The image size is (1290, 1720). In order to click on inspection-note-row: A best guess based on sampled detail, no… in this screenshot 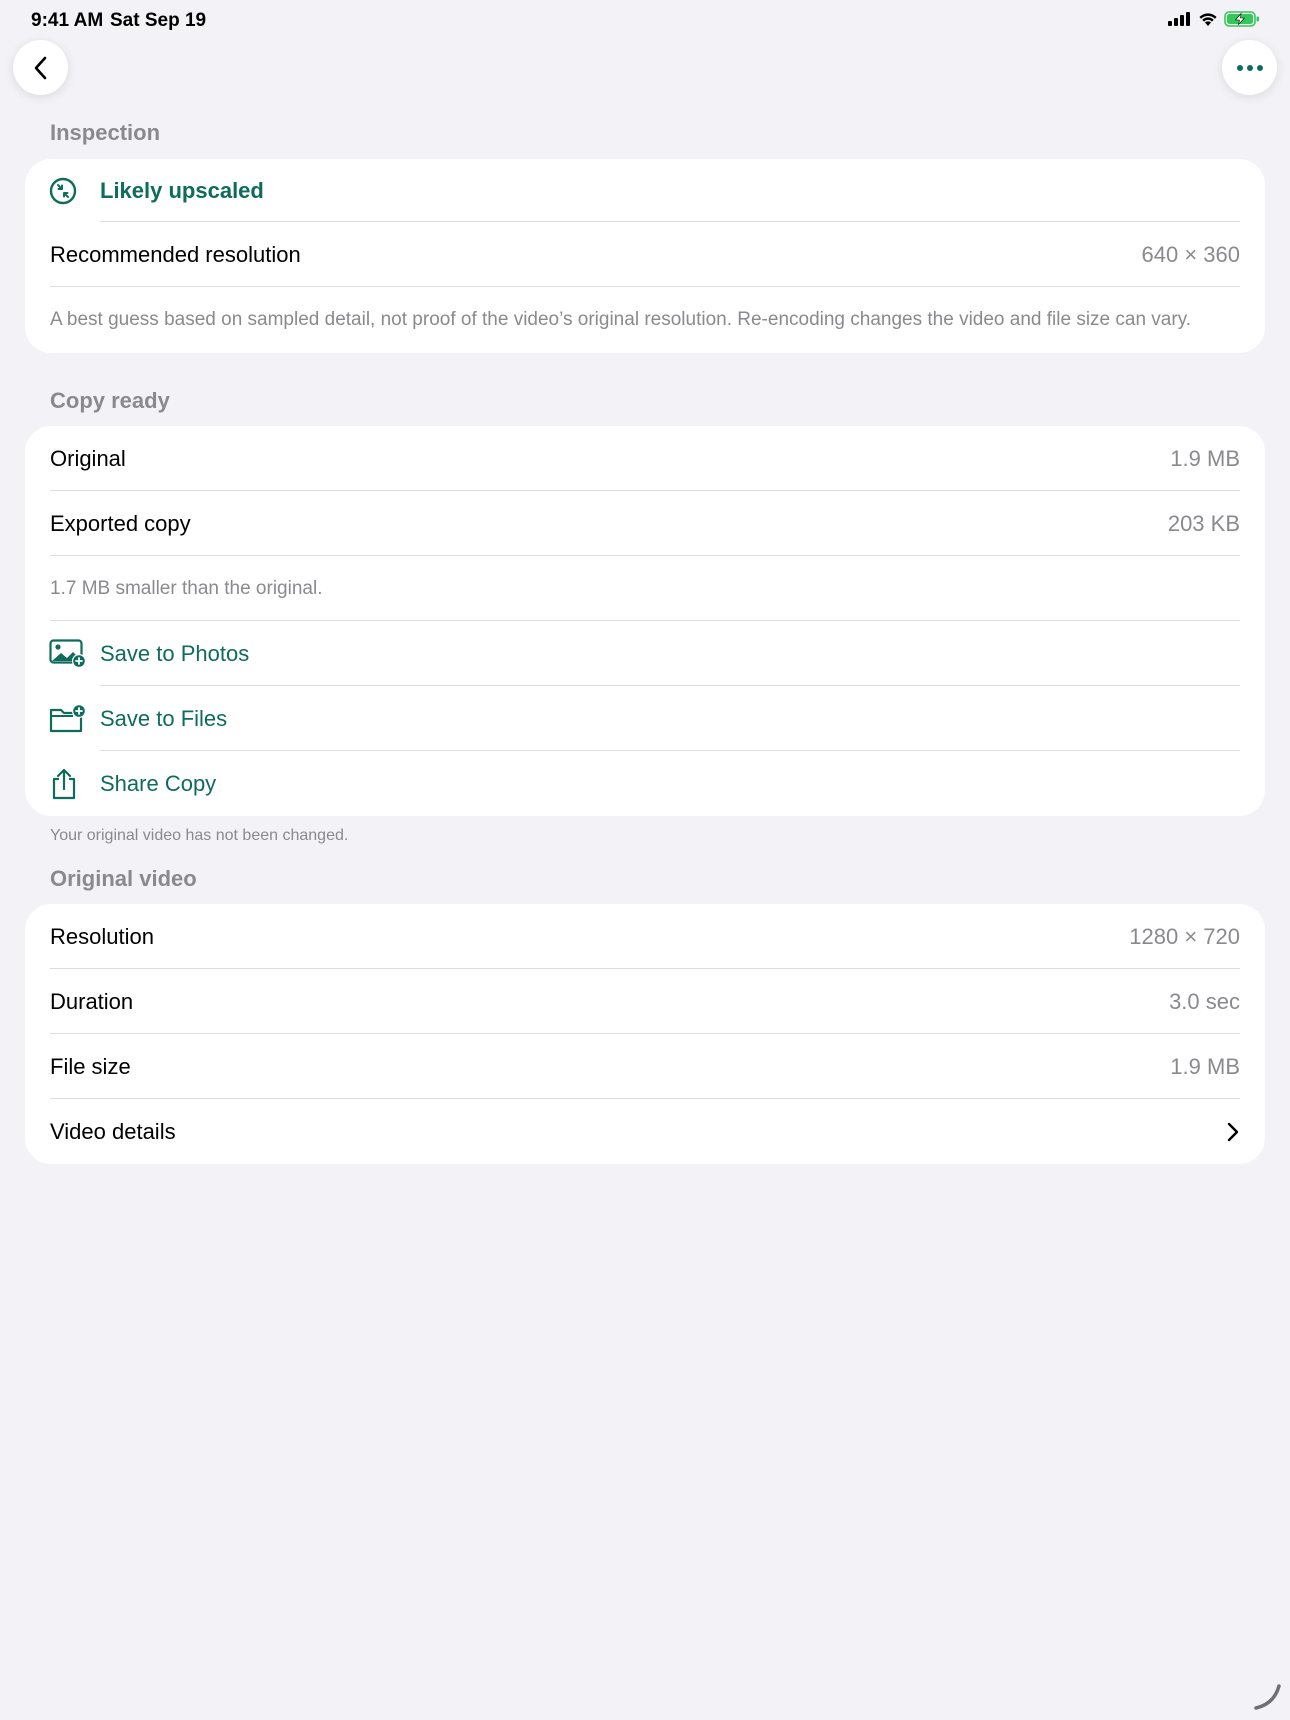, I will do `click(645, 320)`.